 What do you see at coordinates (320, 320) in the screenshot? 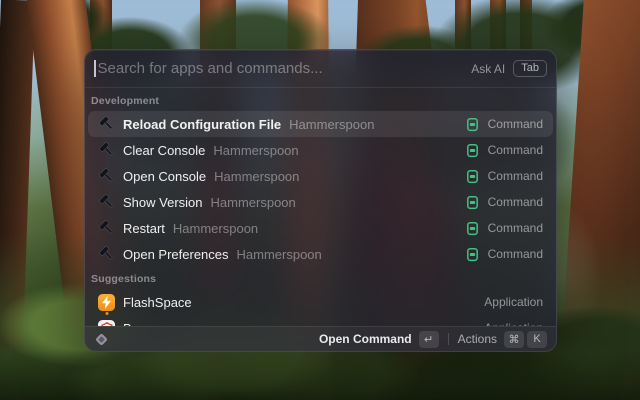
I see `list-item: BazecorApplication` at bounding box center [320, 320].